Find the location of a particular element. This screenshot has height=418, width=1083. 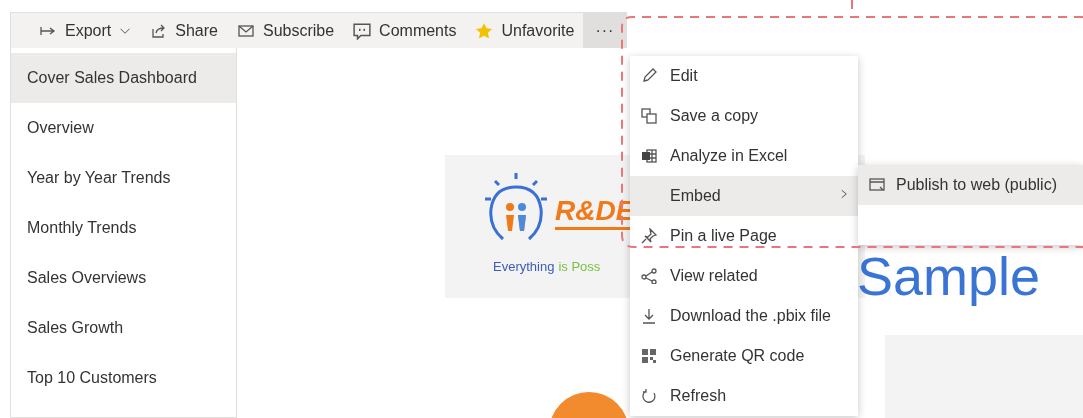

pin-icon is located at coordinates (649, 236).